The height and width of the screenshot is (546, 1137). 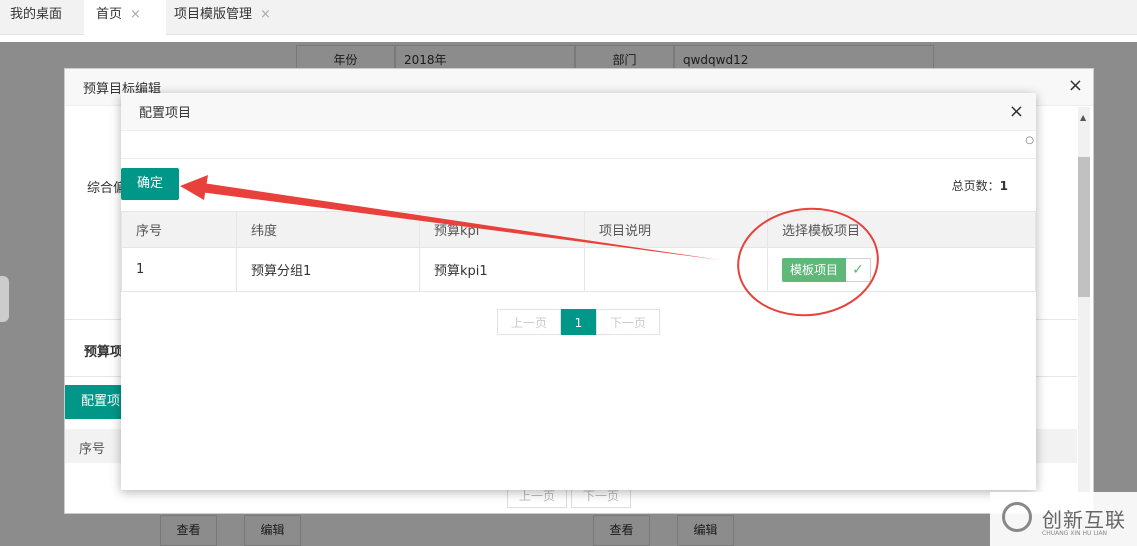 I want to click on watermark: 创新互联 CHUANG XIN HU LIAN, so click(x=1063, y=519).